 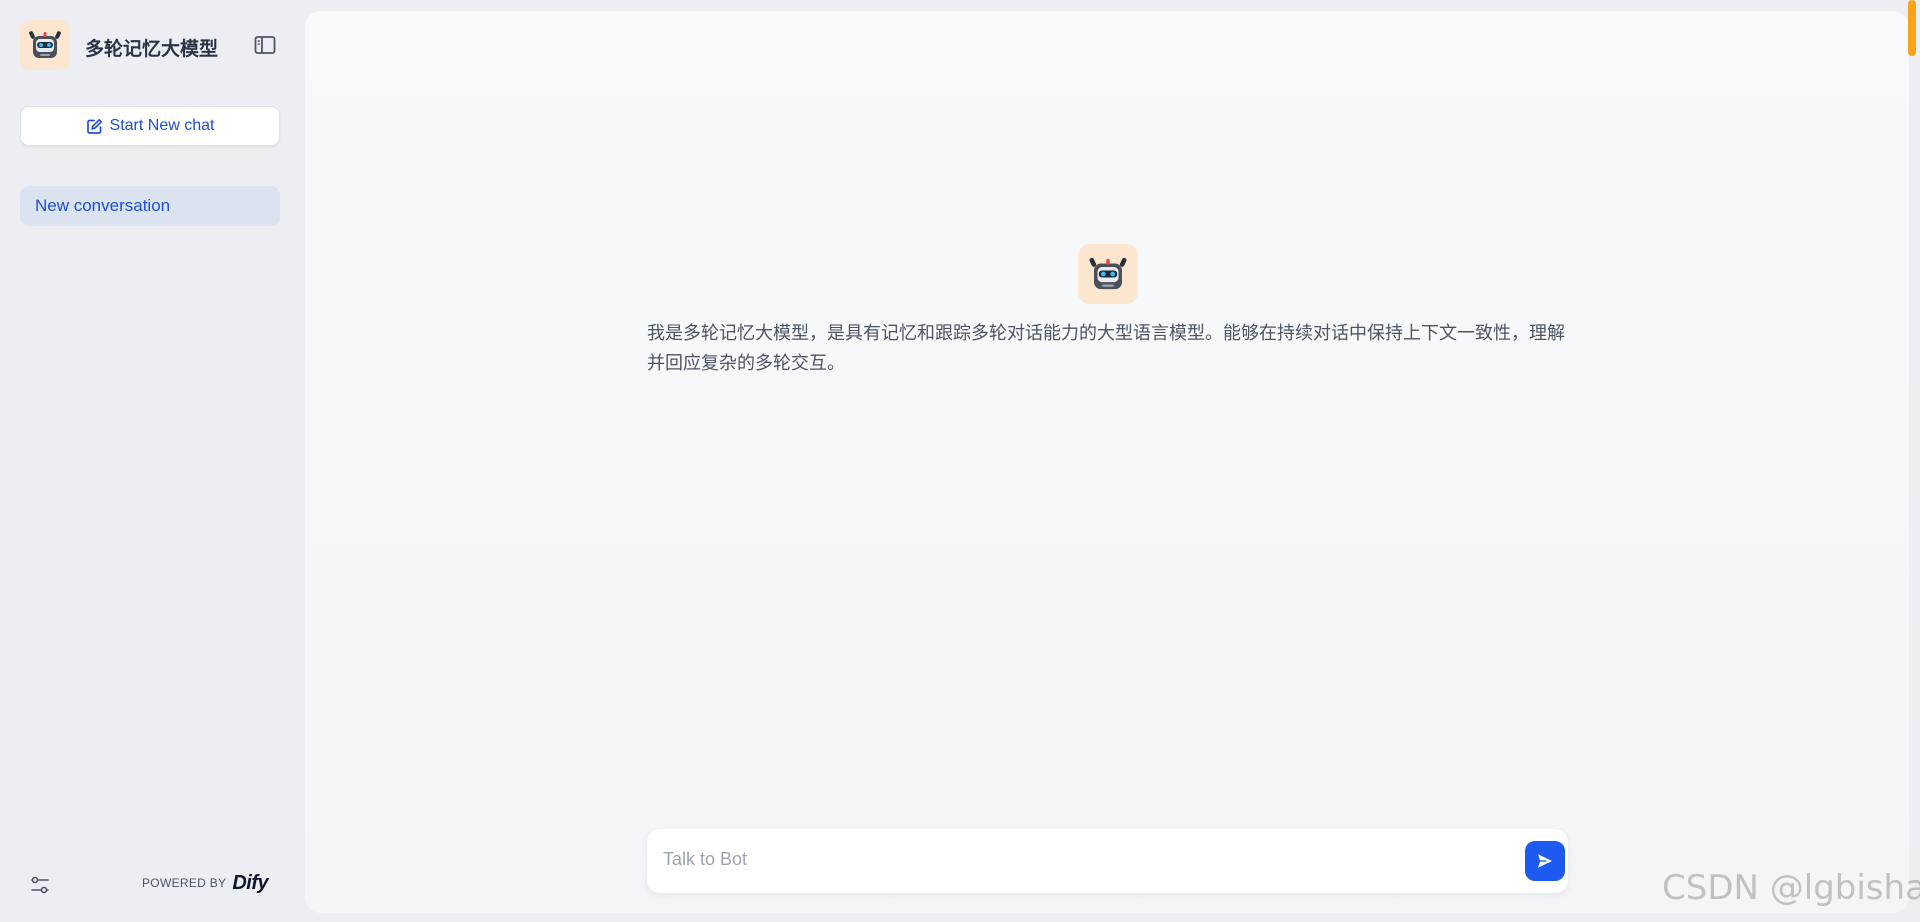 What do you see at coordinates (152, 49) in the screenshot?
I see `app-title: 多轮记忆大模型` at bounding box center [152, 49].